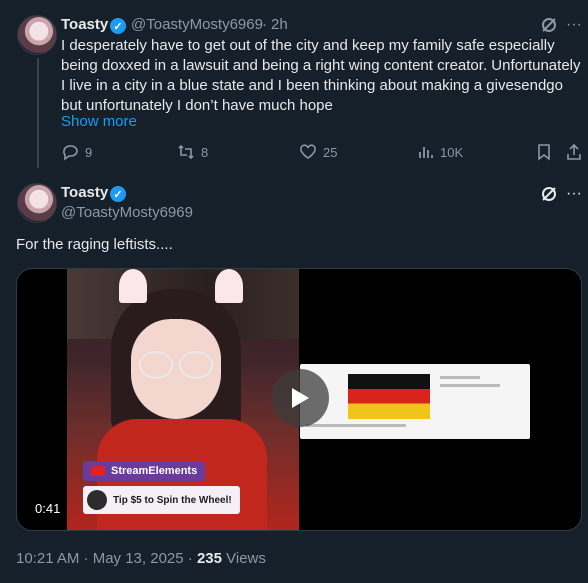  I want to click on reply-count: 9, so click(89, 152).